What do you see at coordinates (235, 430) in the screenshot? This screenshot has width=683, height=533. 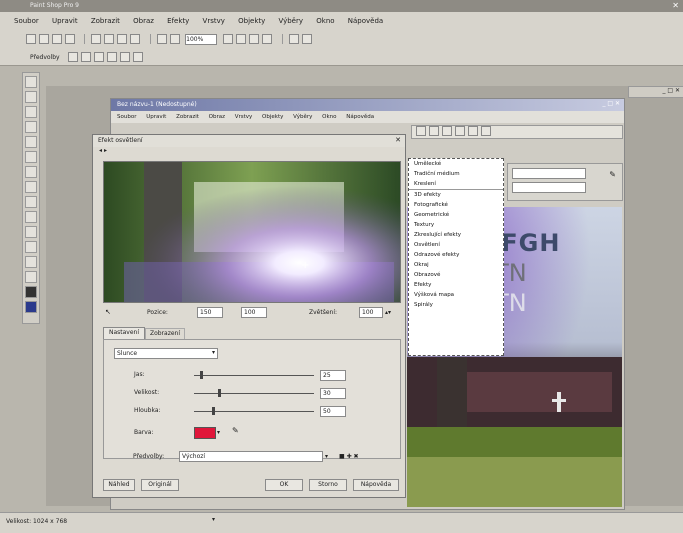 I see `eyedropper-icon: ✎` at bounding box center [235, 430].